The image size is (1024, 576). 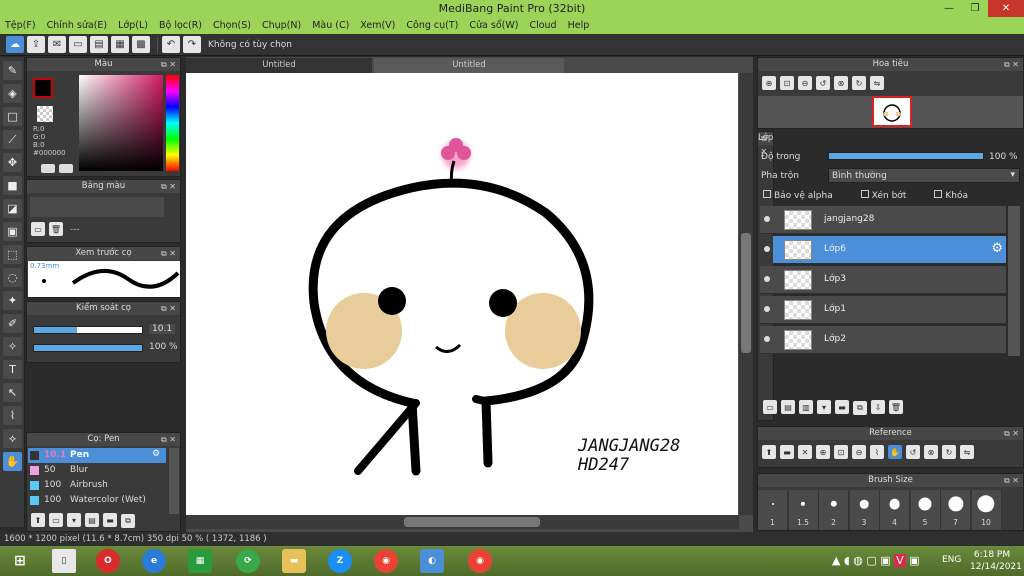 What do you see at coordinates (432, 25) in the screenshot?
I see `menu-tools: Công cụ(T)` at bounding box center [432, 25].